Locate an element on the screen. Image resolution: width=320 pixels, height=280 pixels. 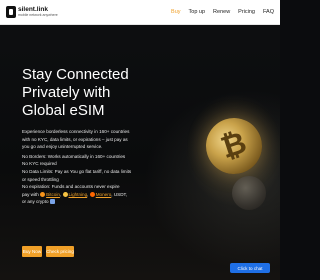
brand-subtitle: mobile network anywhere is located at coordinates (38, 15).